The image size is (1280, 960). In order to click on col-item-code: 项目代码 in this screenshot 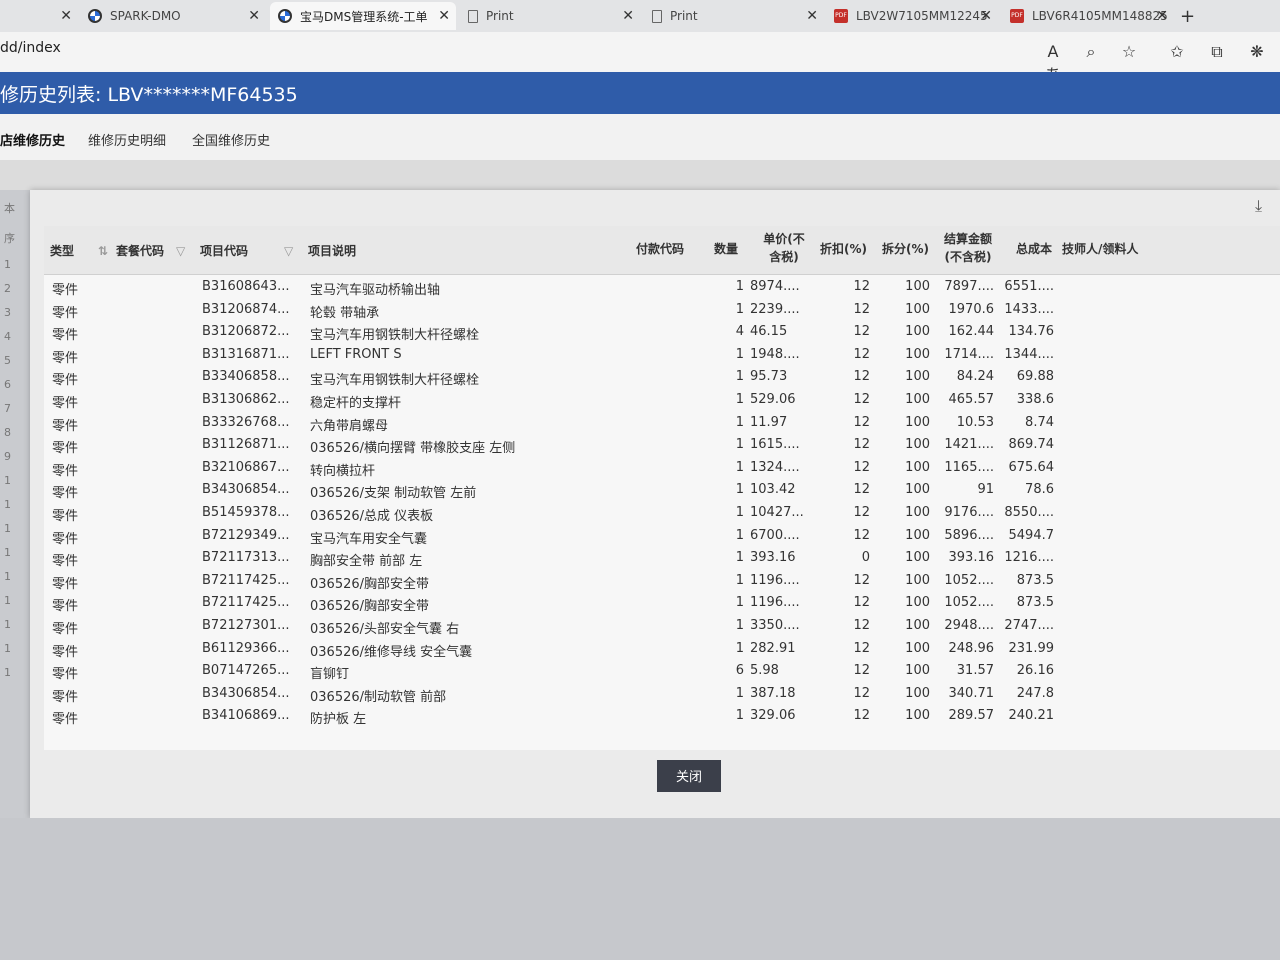, I will do `click(224, 251)`.